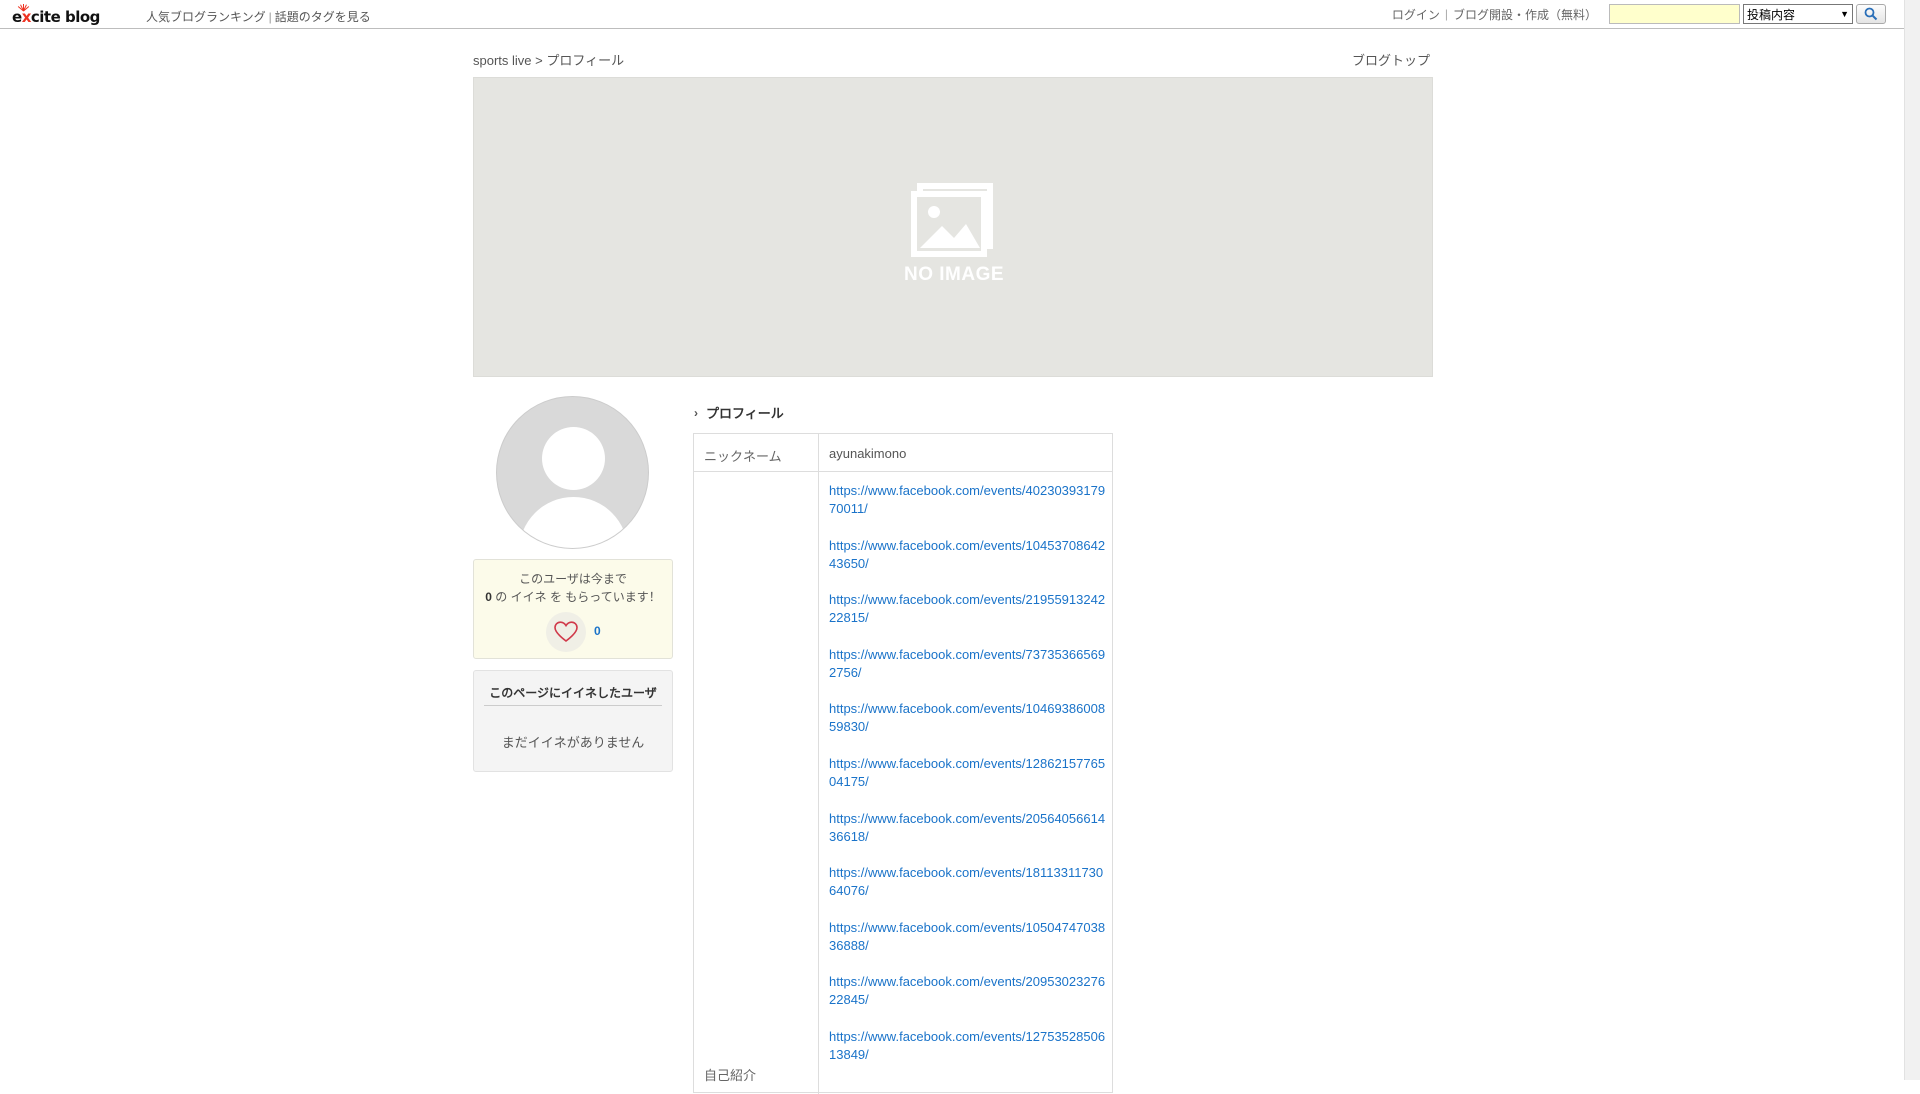 The image size is (1920, 1094). I want to click on chevron-right-icon: ›, so click(696, 412).